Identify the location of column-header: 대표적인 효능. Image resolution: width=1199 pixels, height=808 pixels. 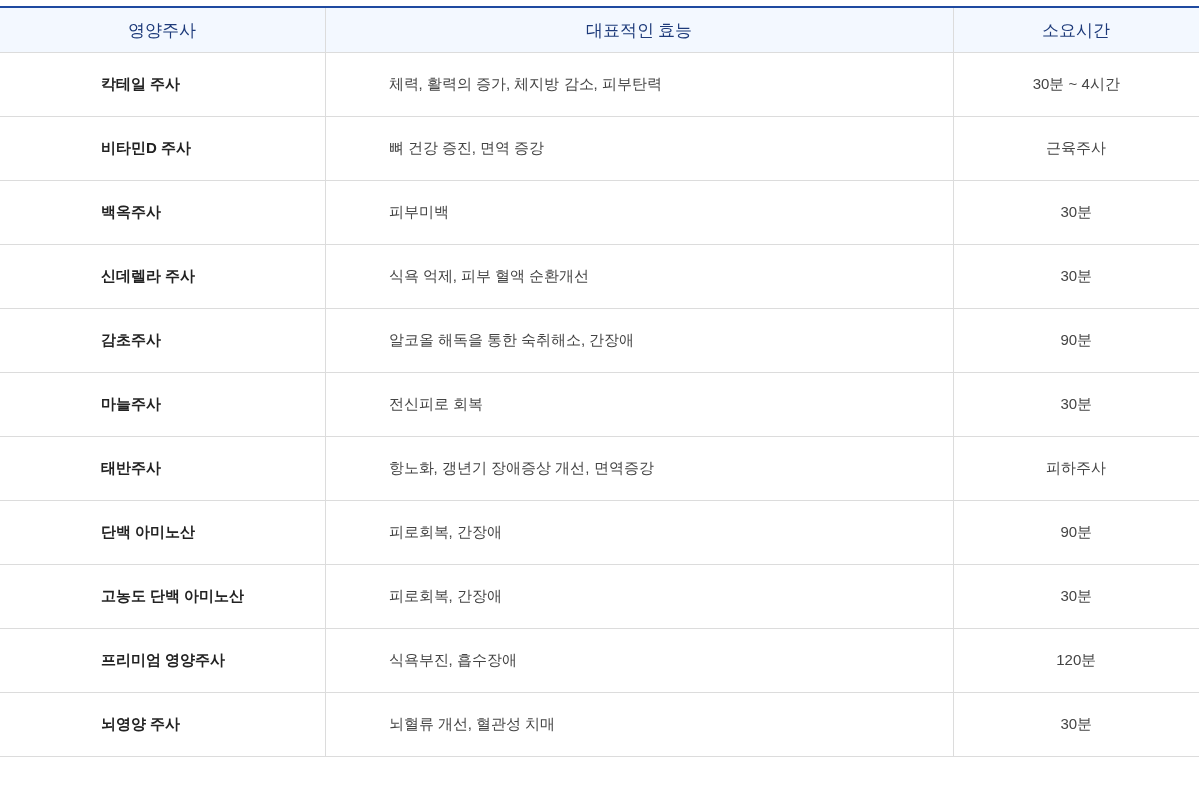
(639, 30).